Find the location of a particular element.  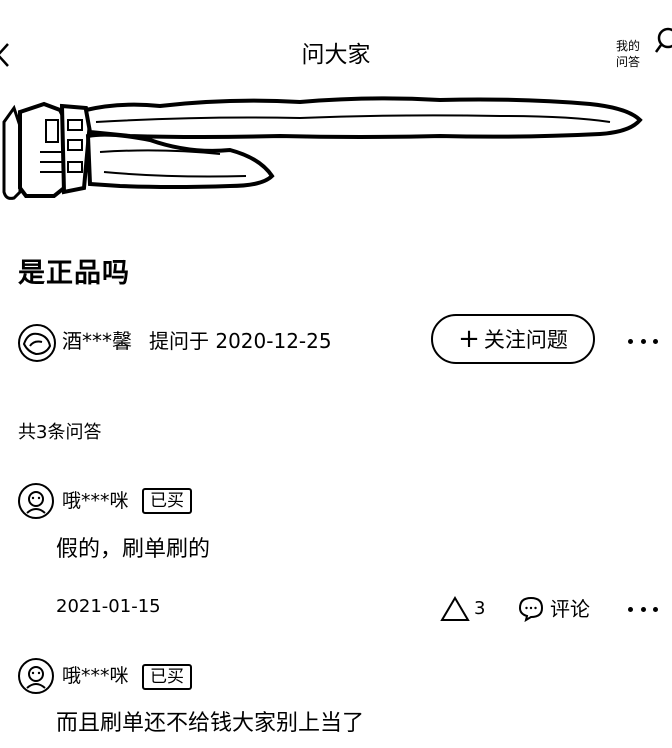

my-qa-label-line2: 问答 is located at coordinates (627, 62).